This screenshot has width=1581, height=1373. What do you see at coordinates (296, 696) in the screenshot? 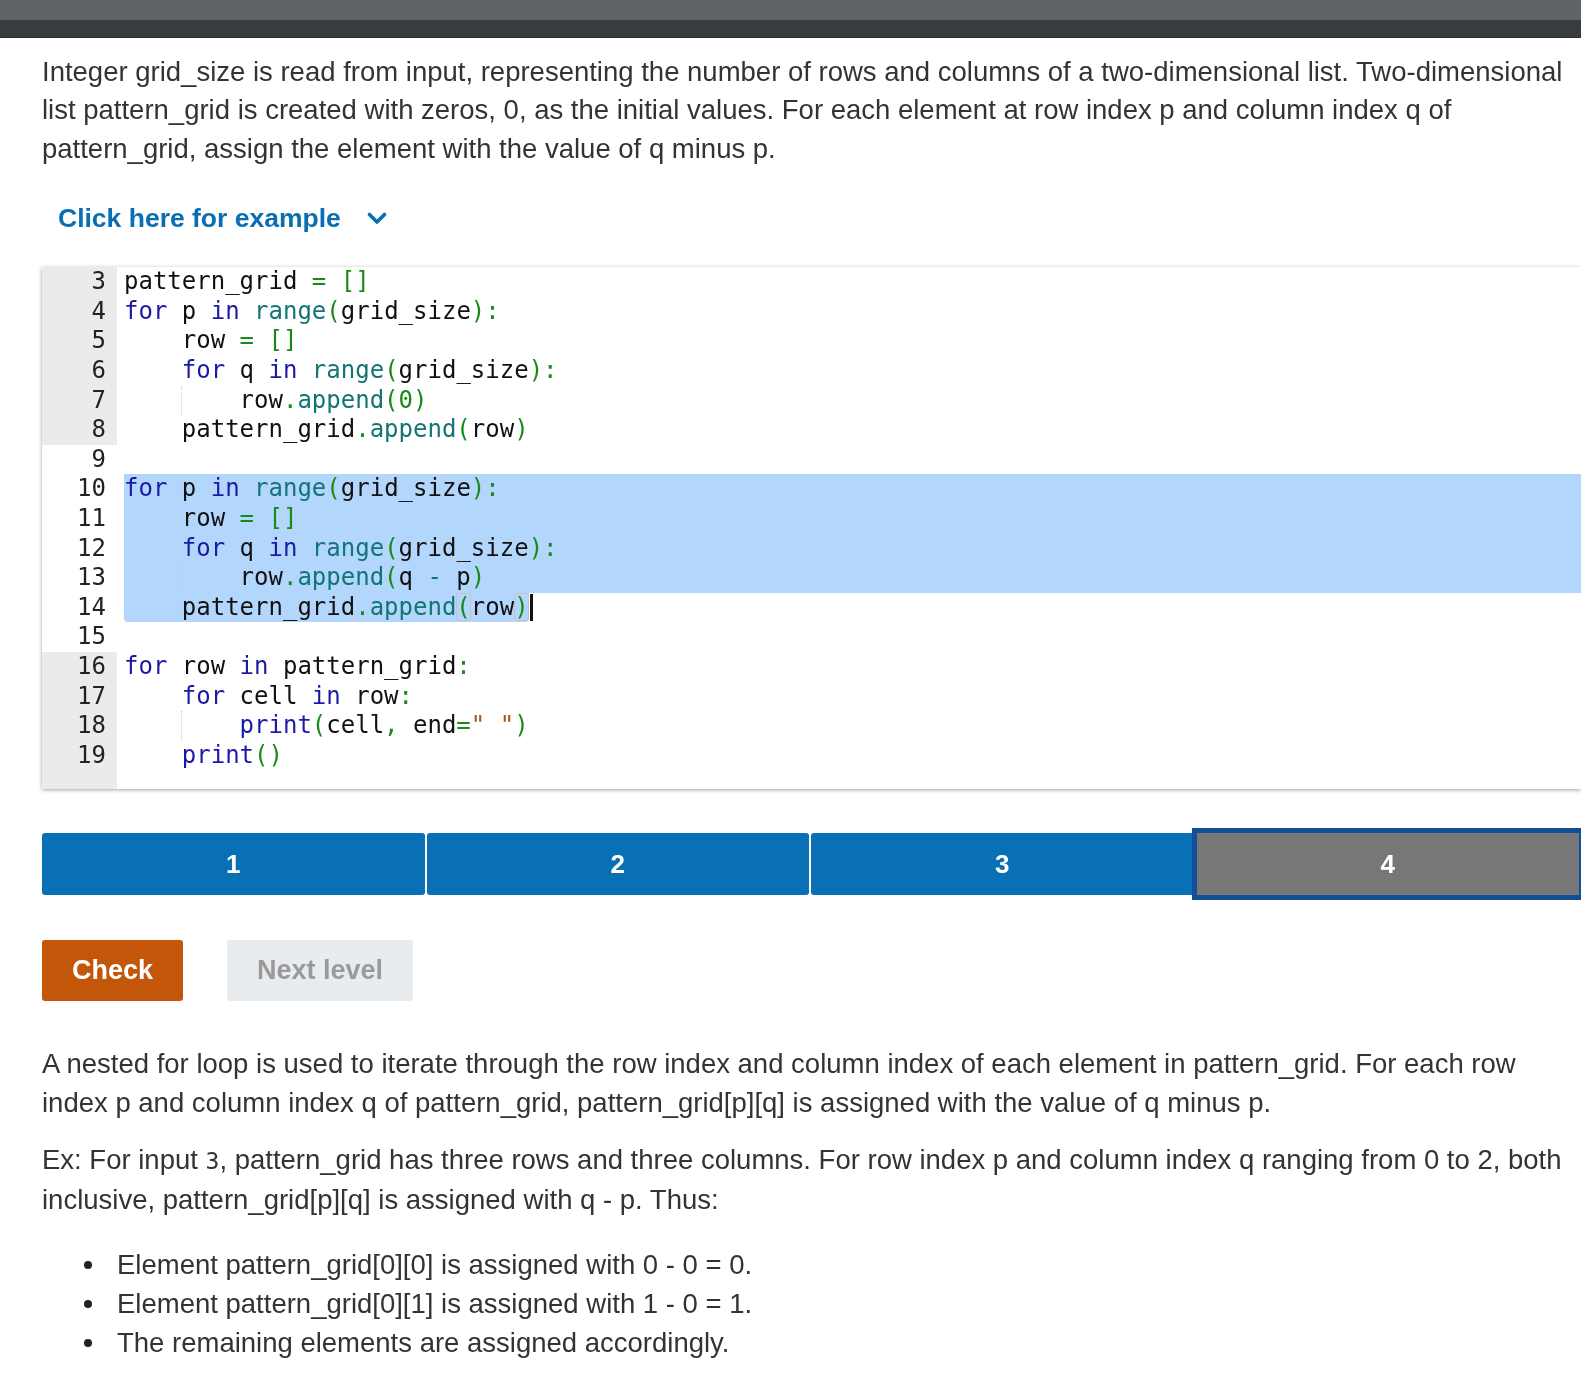
I see `code-line: for cell in row:` at bounding box center [296, 696].